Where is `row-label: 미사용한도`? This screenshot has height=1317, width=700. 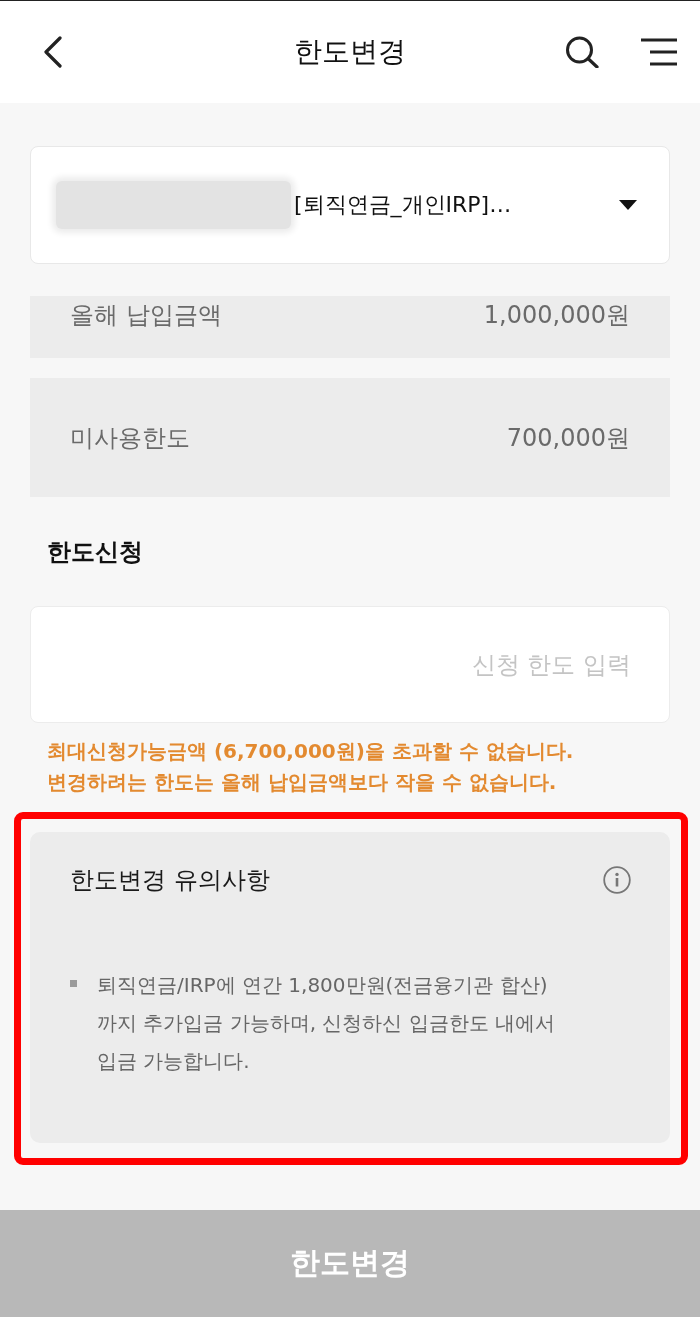 row-label: 미사용한도 is located at coordinates (130, 437).